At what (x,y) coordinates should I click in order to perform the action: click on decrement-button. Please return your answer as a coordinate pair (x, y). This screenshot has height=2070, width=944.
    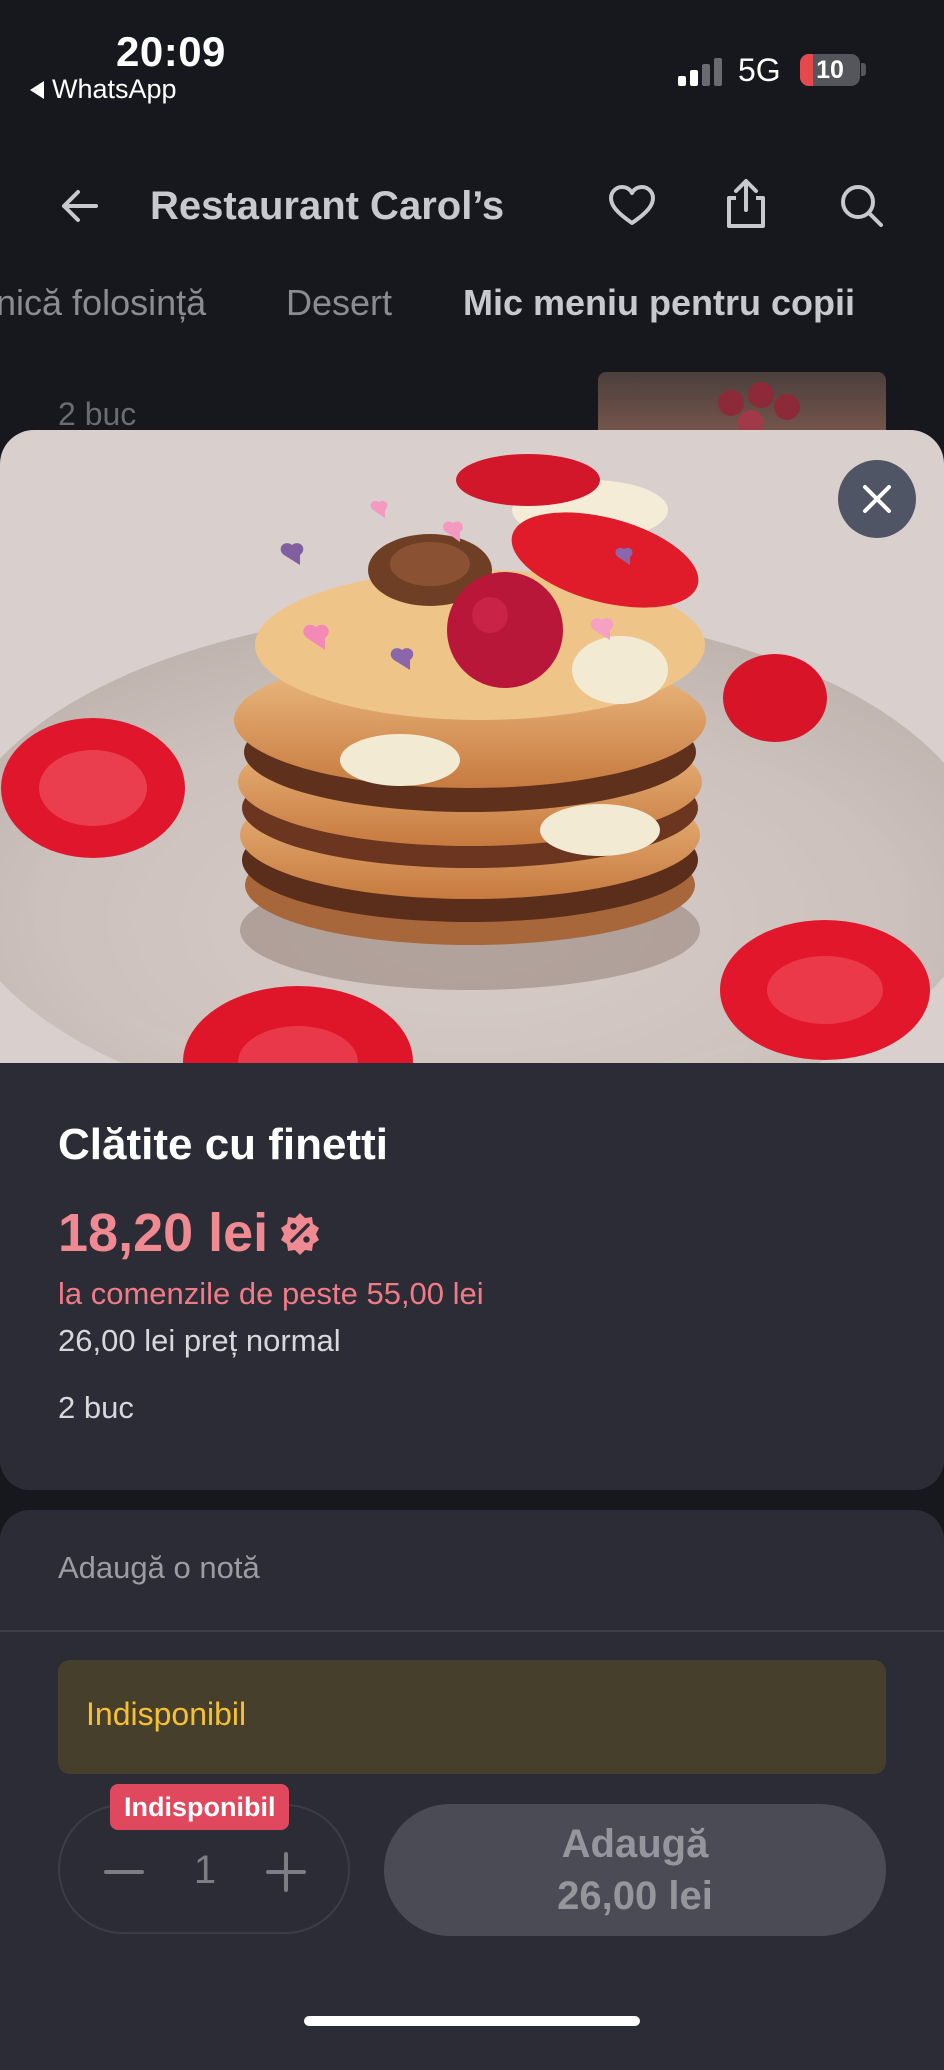
    Looking at the image, I should click on (124, 1872).